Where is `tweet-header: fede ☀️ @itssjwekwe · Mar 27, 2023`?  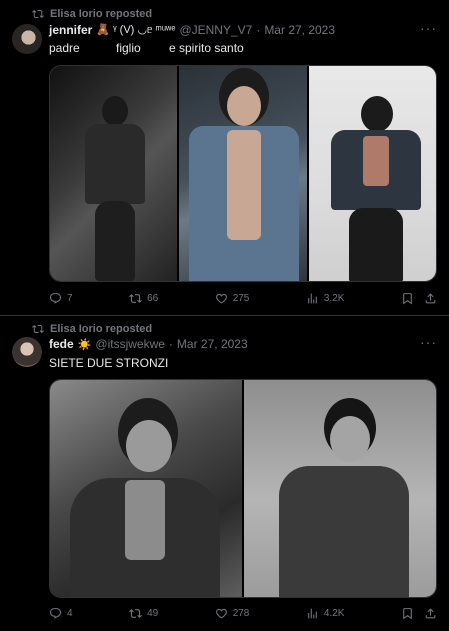 tweet-header: fede ☀️ @itssjwekwe · Mar 27, 2023 is located at coordinates (148, 344).